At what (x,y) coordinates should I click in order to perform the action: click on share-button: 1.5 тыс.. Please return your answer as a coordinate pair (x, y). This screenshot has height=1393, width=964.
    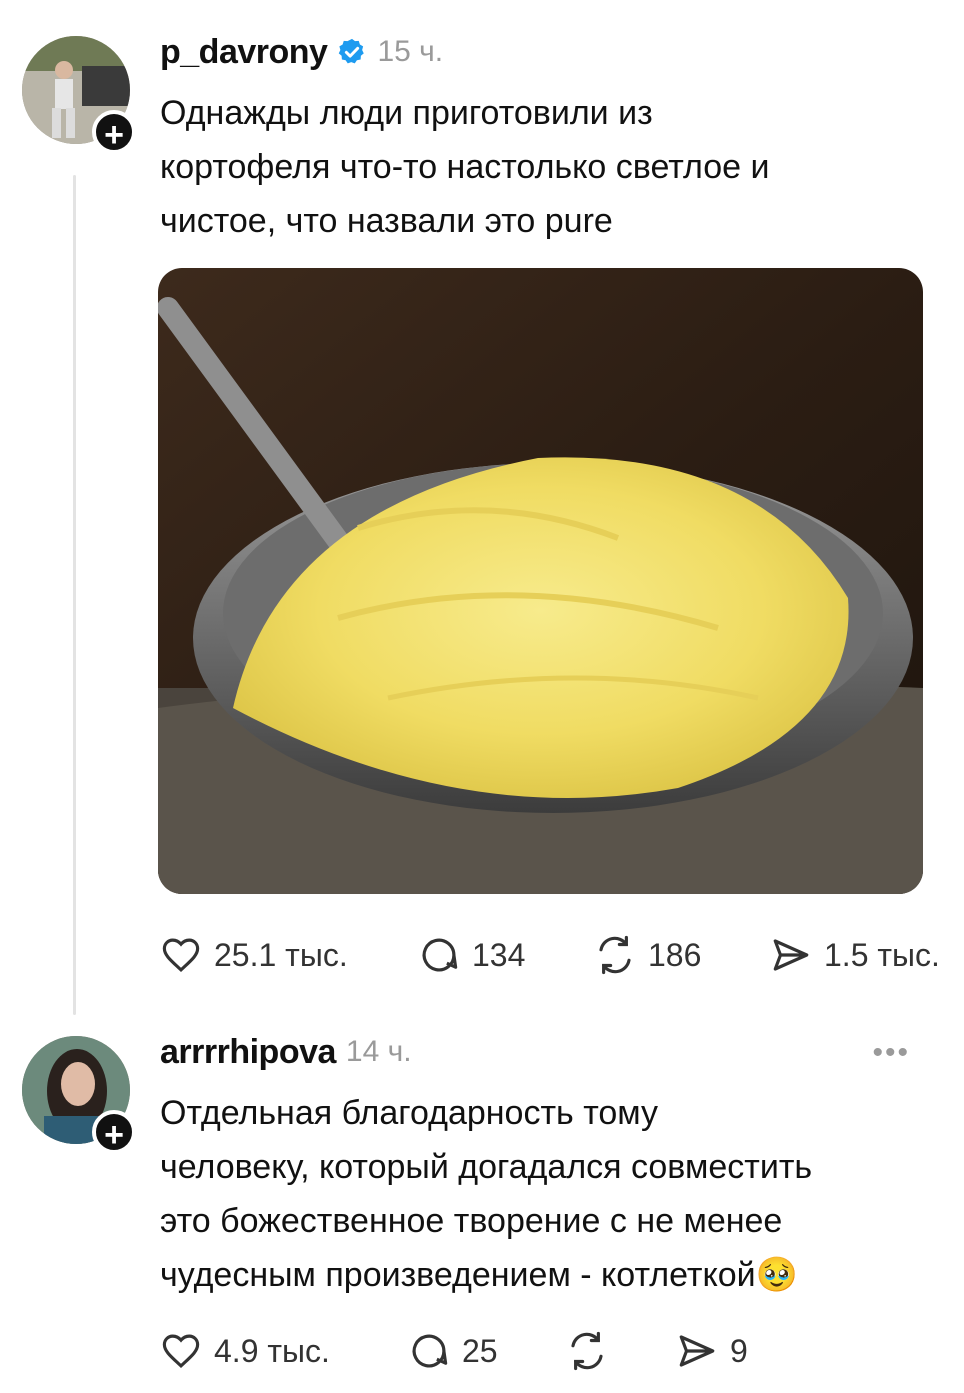
    Looking at the image, I should click on (855, 955).